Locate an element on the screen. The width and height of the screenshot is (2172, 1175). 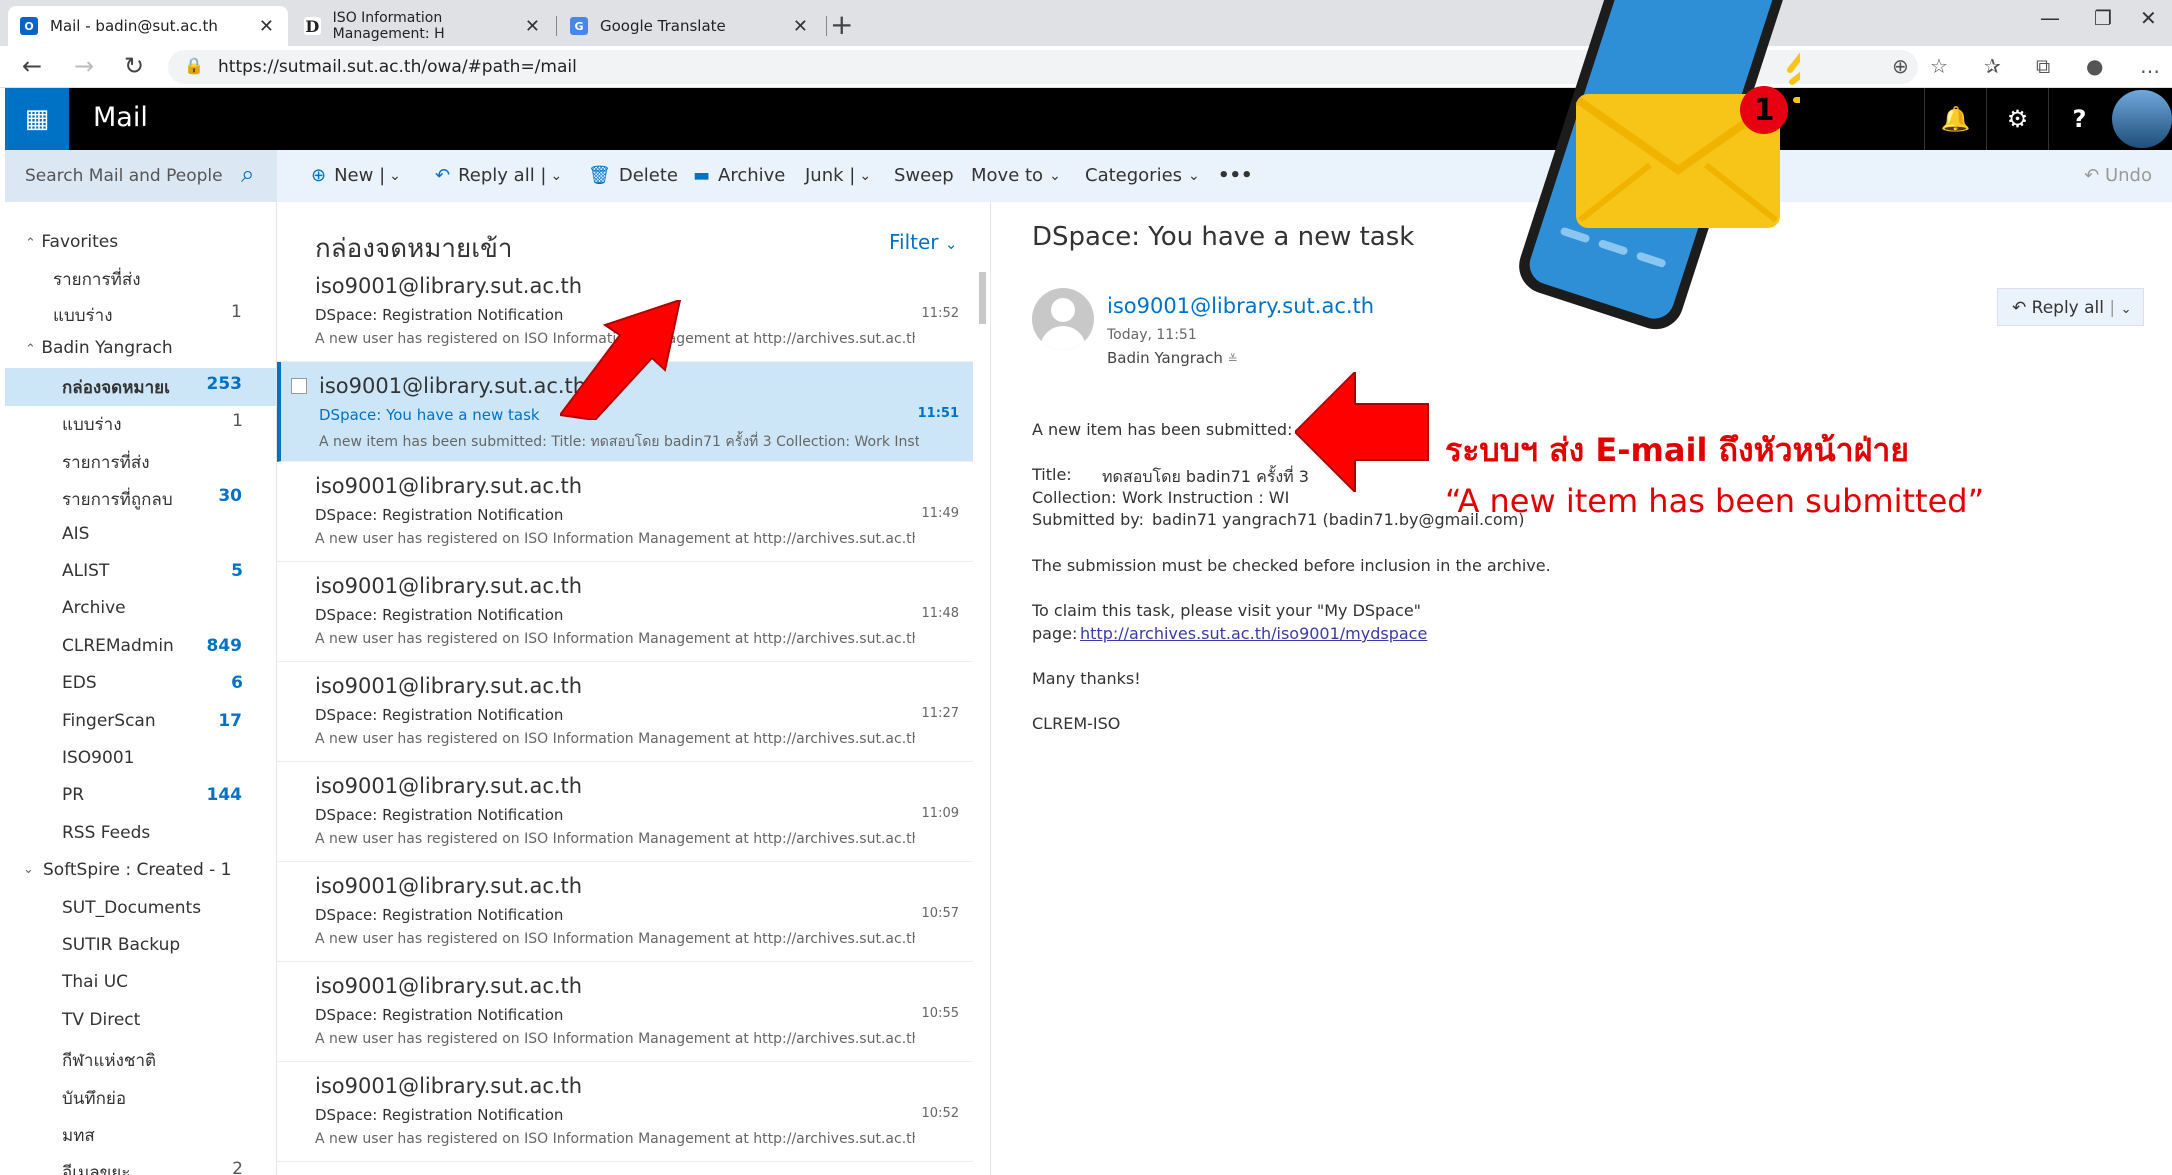
folder-item: SUT_Documents is located at coordinates (131, 908).